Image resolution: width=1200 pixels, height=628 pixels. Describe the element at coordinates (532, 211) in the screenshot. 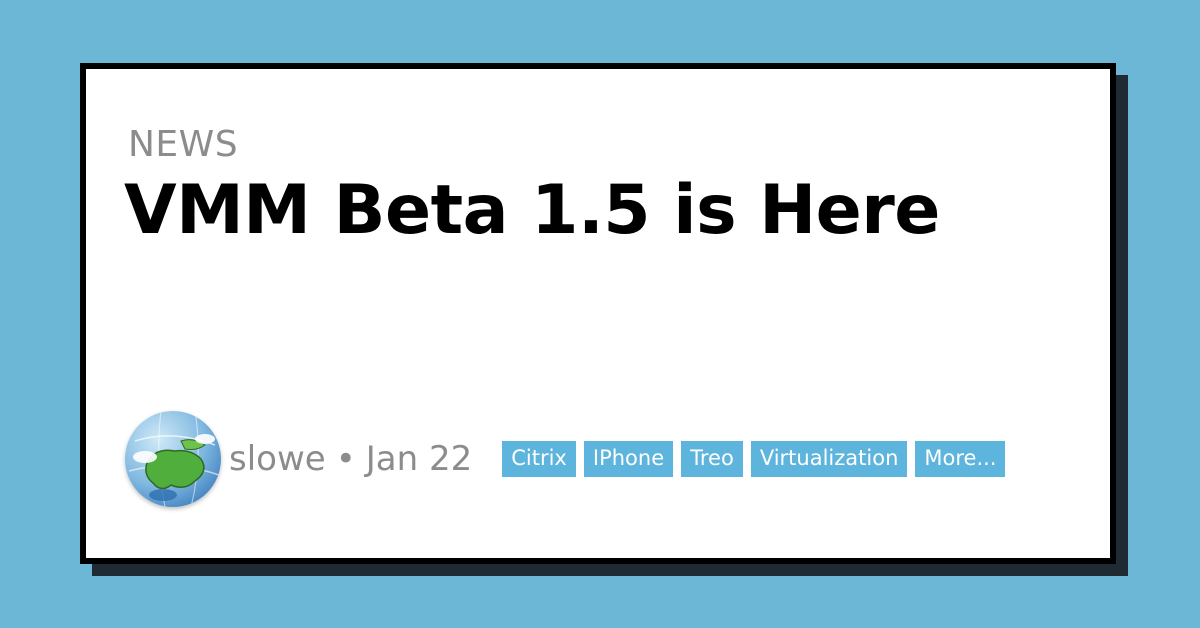

I see `post-title: VMM Beta 1.5 is Here` at that location.